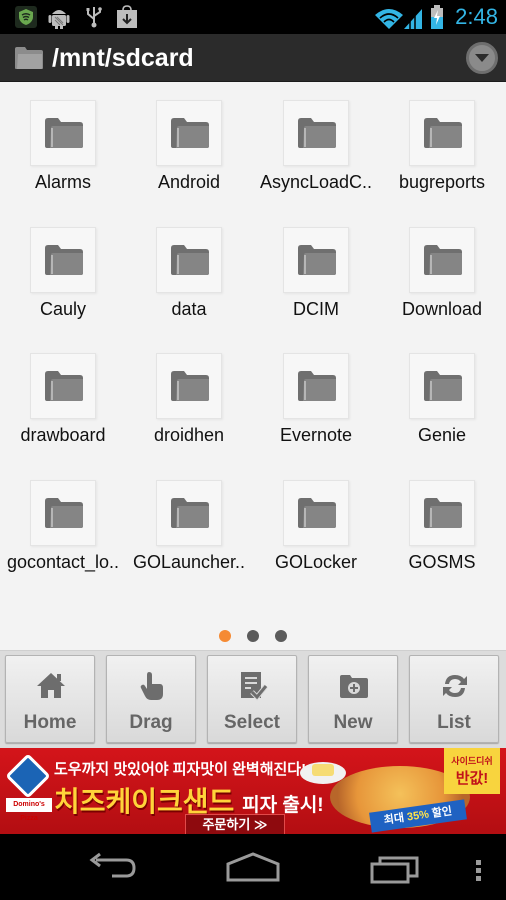 The width and height of the screenshot is (506, 900). What do you see at coordinates (283, 805) in the screenshot?
I see `ad-product-suffix: 피자 출시!` at bounding box center [283, 805].